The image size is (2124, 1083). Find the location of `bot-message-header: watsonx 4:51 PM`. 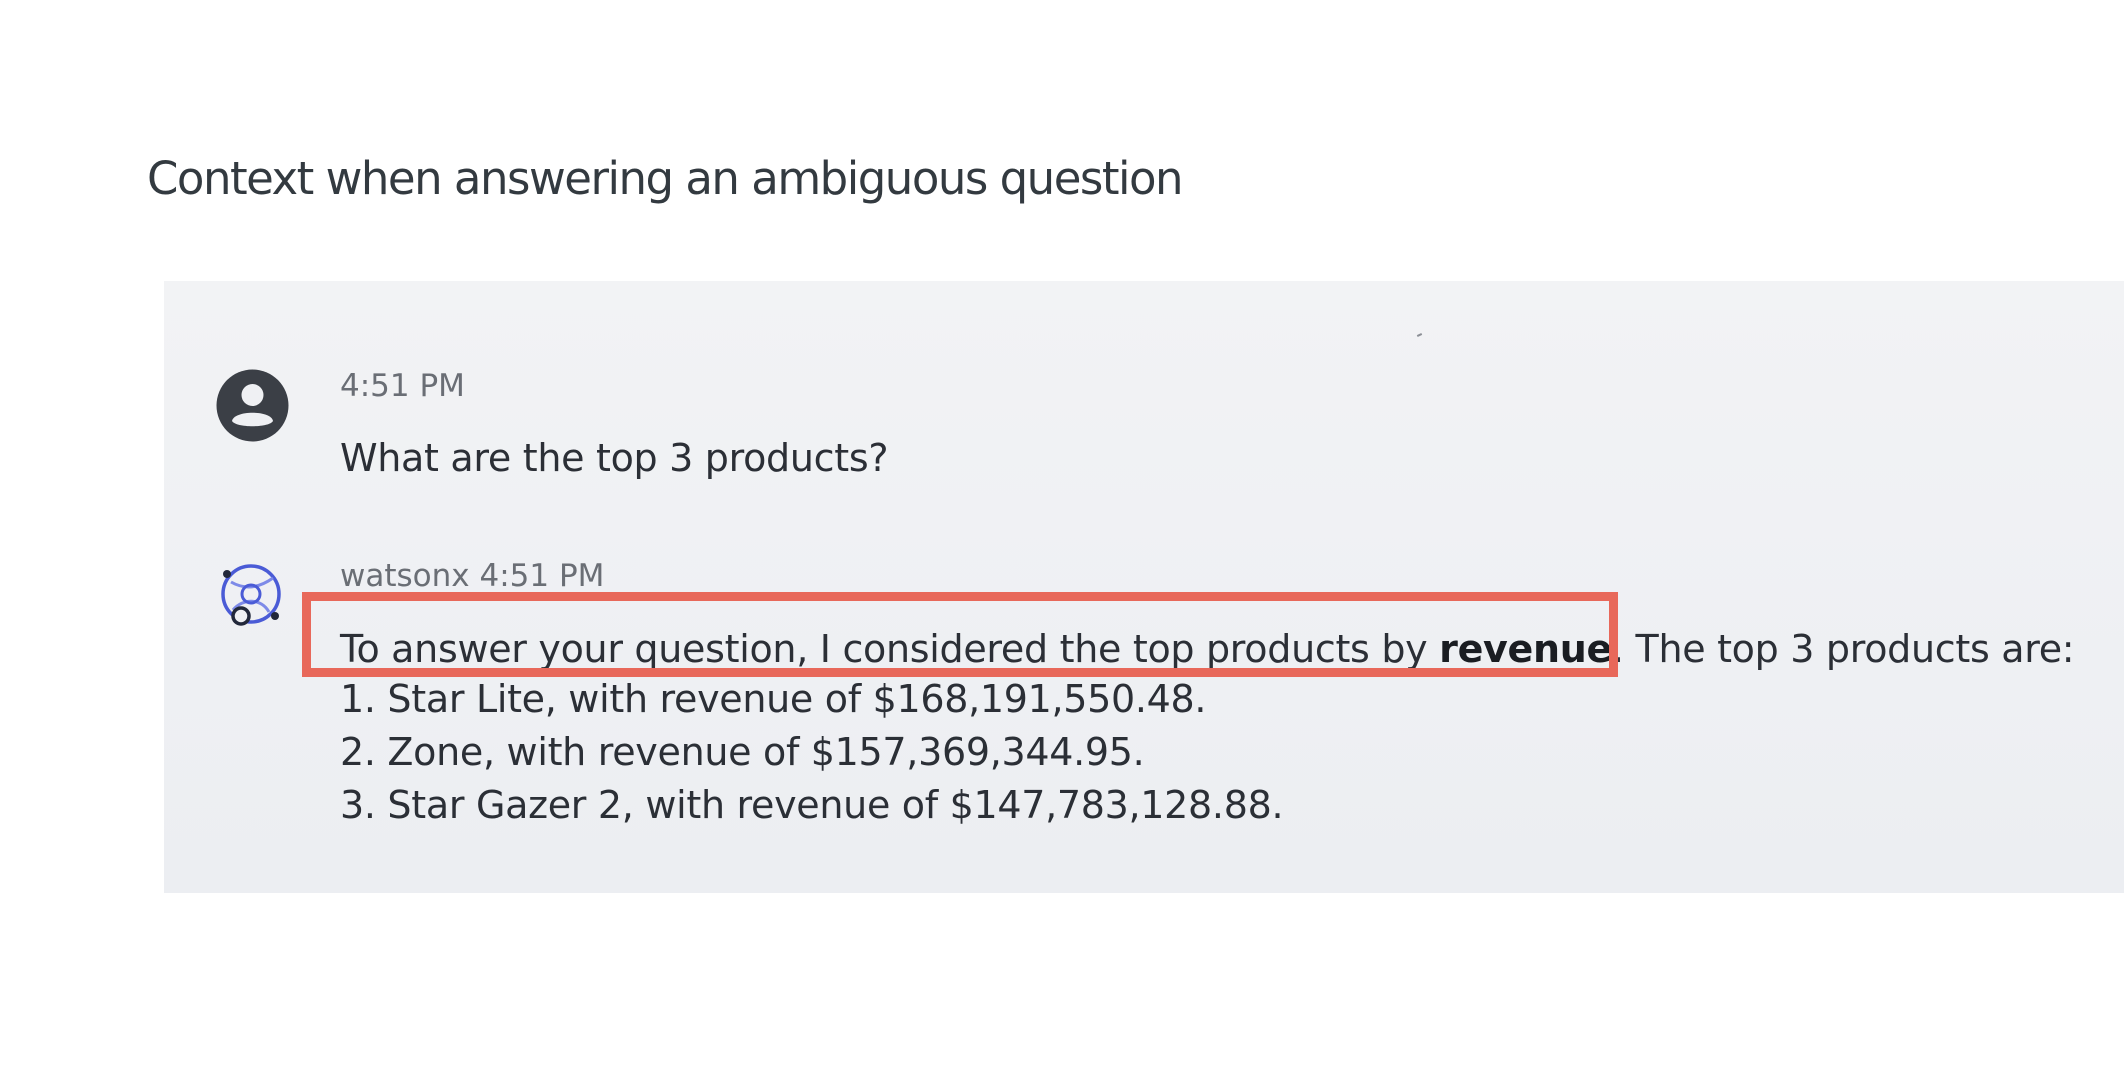

bot-message-header: watsonx 4:51 PM is located at coordinates (472, 576).